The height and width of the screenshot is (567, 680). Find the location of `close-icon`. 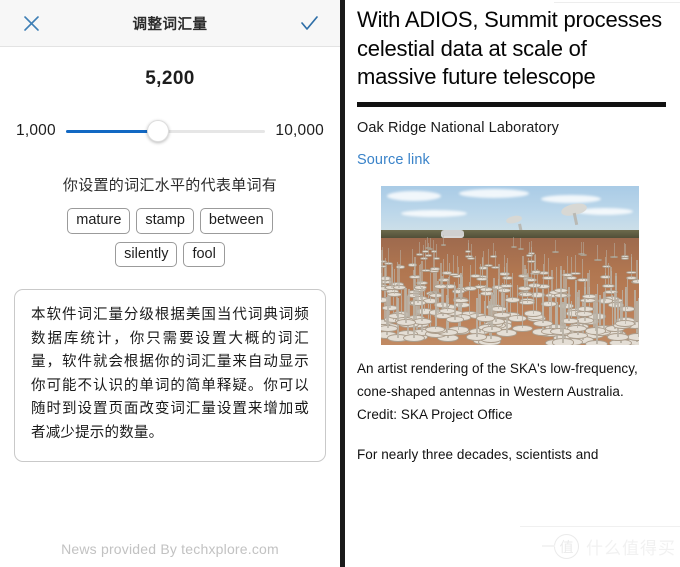

close-icon is located at coordinates (31, 23).